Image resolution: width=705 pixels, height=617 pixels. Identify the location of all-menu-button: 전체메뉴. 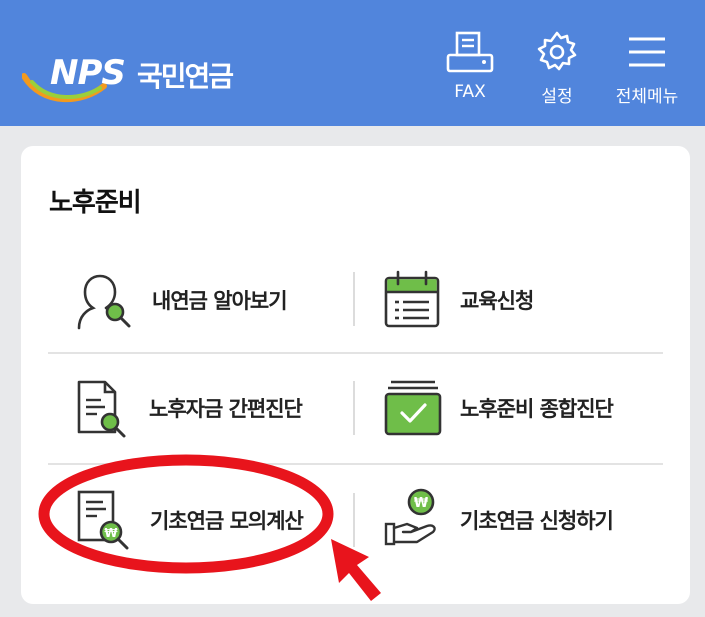
(647, 70).